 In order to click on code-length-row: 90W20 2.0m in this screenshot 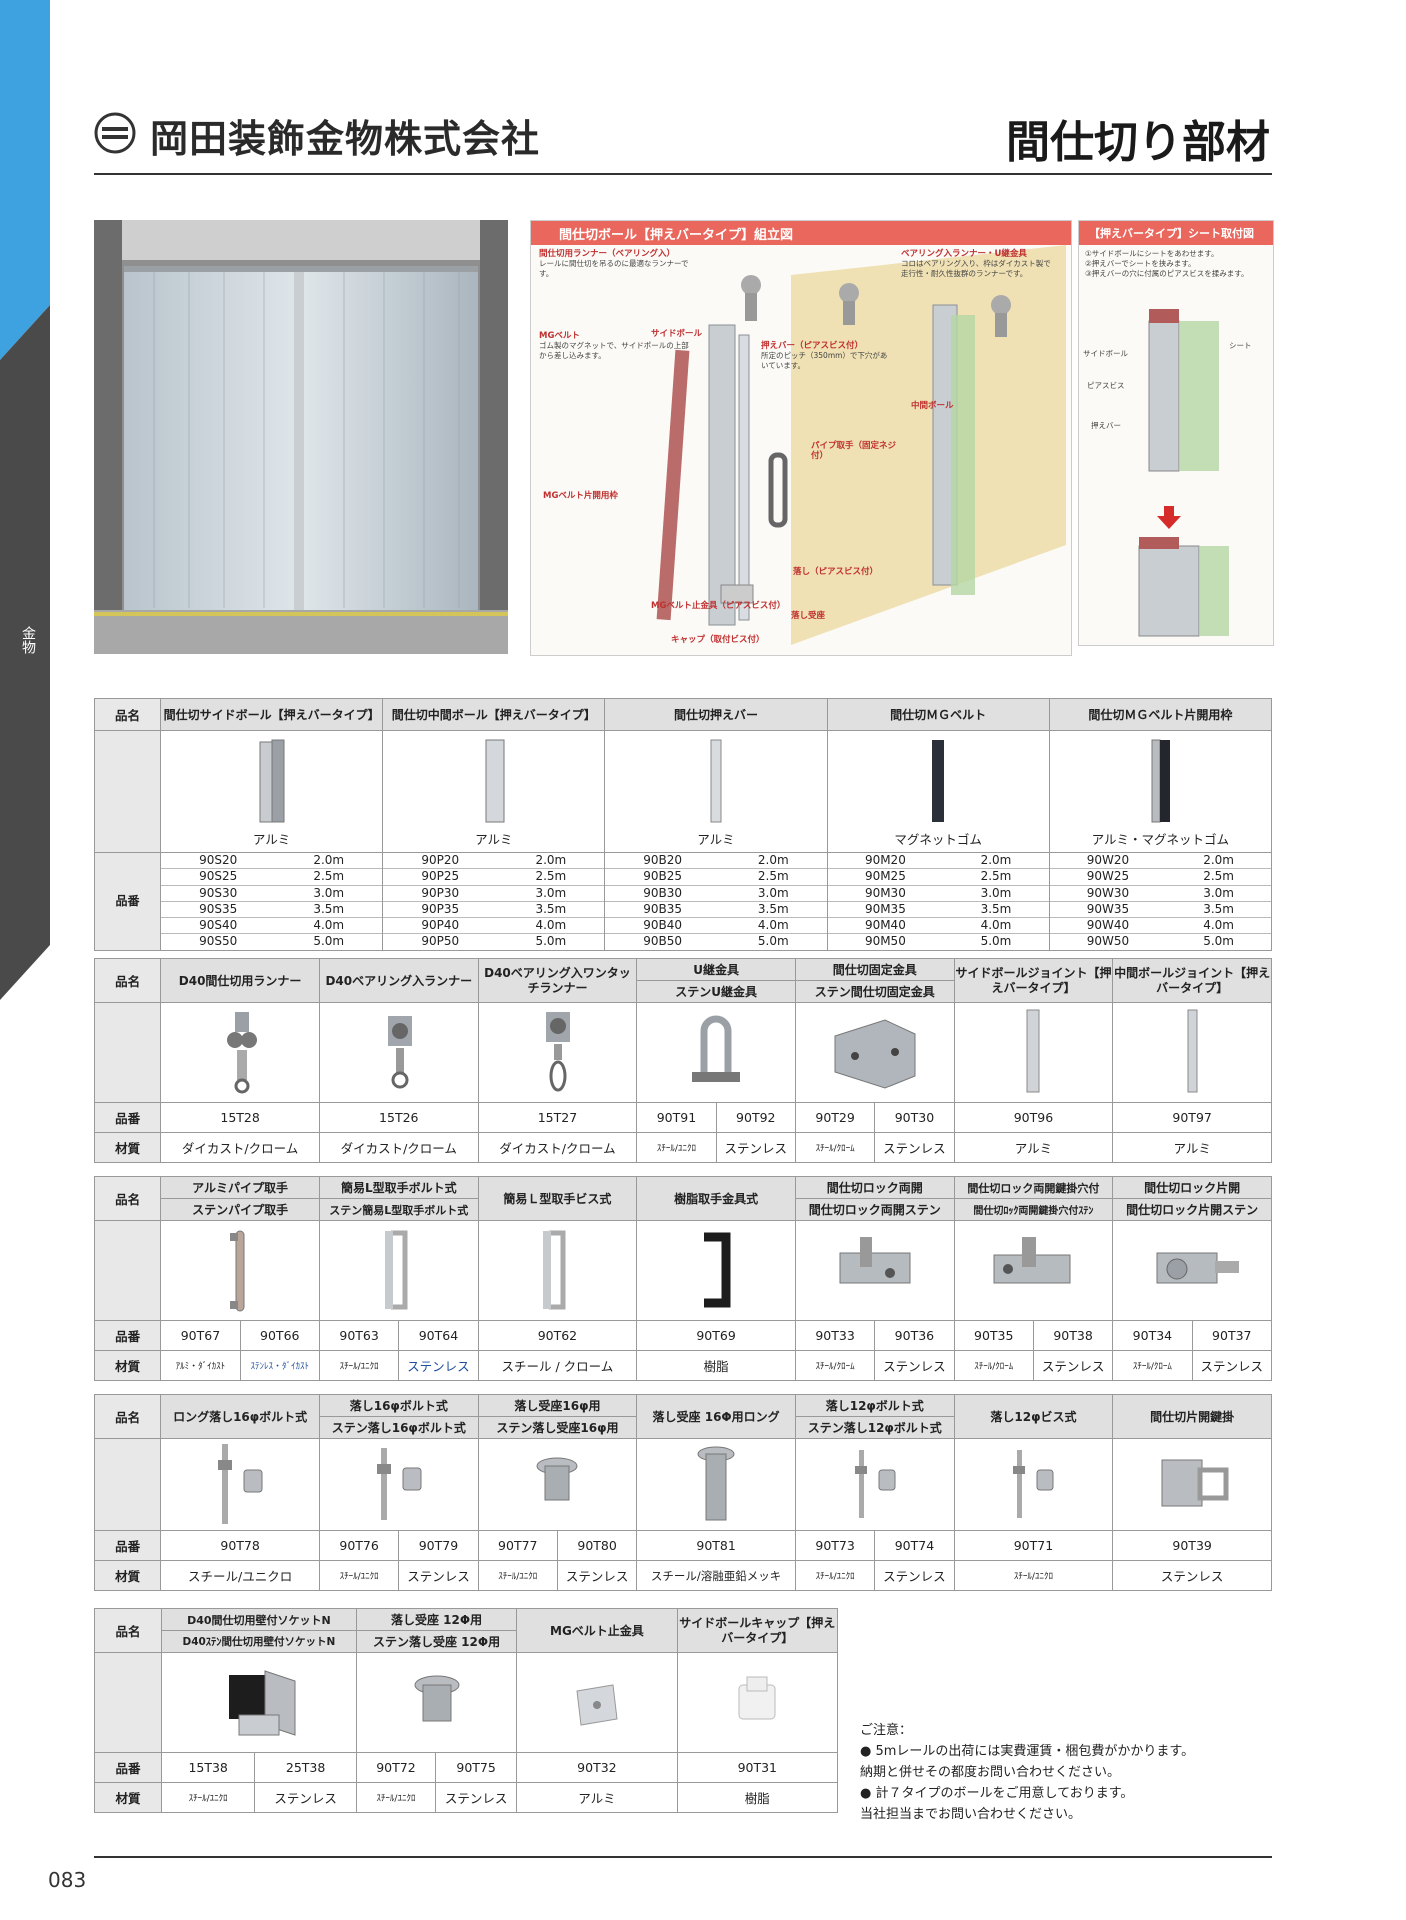, I will do `click(1160, 861)`.